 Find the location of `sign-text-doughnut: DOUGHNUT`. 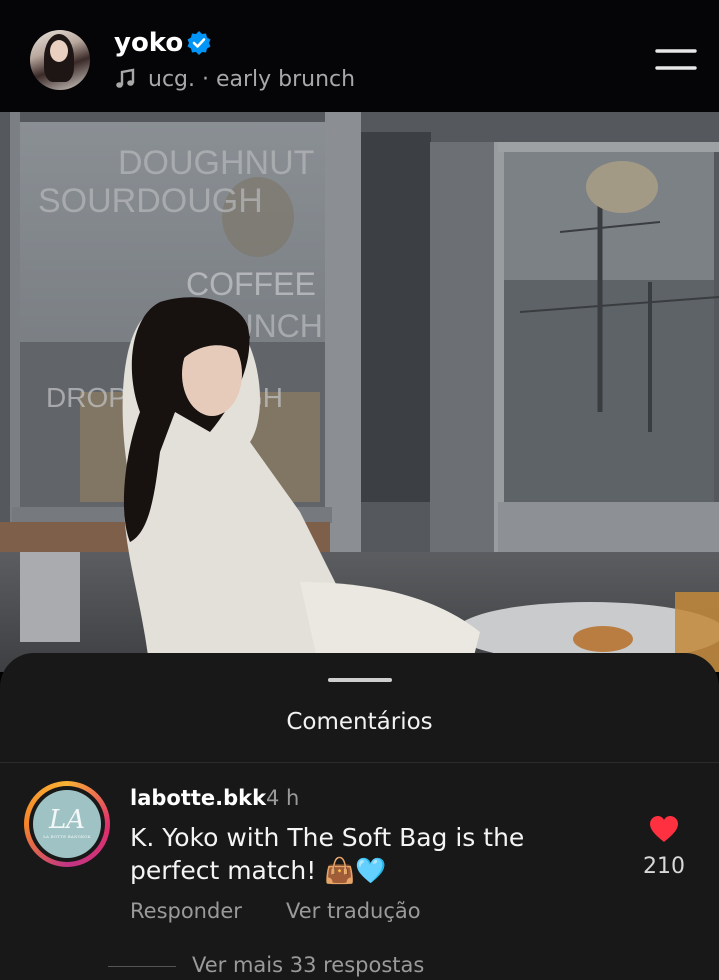

sign-text-doughnut: DOUGHNUT is located at coordinates (216, 163).